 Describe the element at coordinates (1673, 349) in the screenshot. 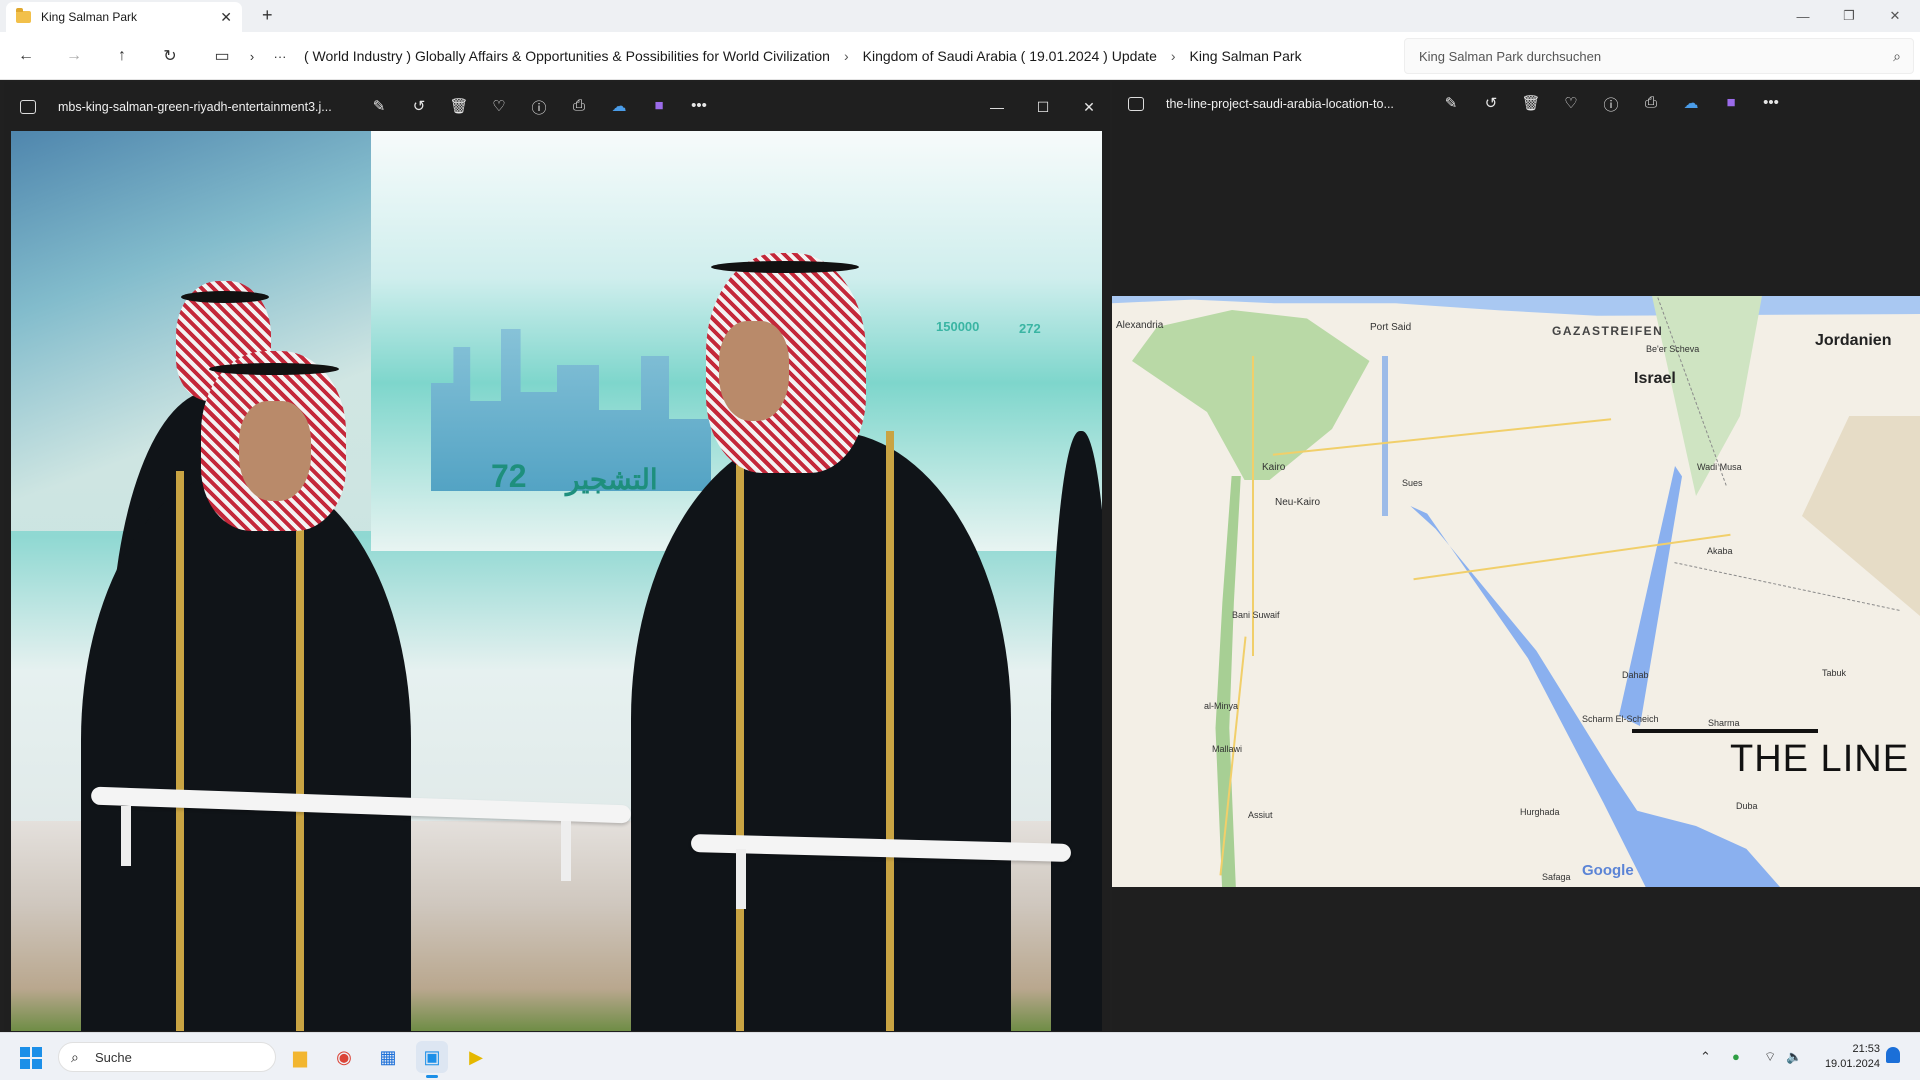

I see `map-label-city: Be'er Scheva` at that location.